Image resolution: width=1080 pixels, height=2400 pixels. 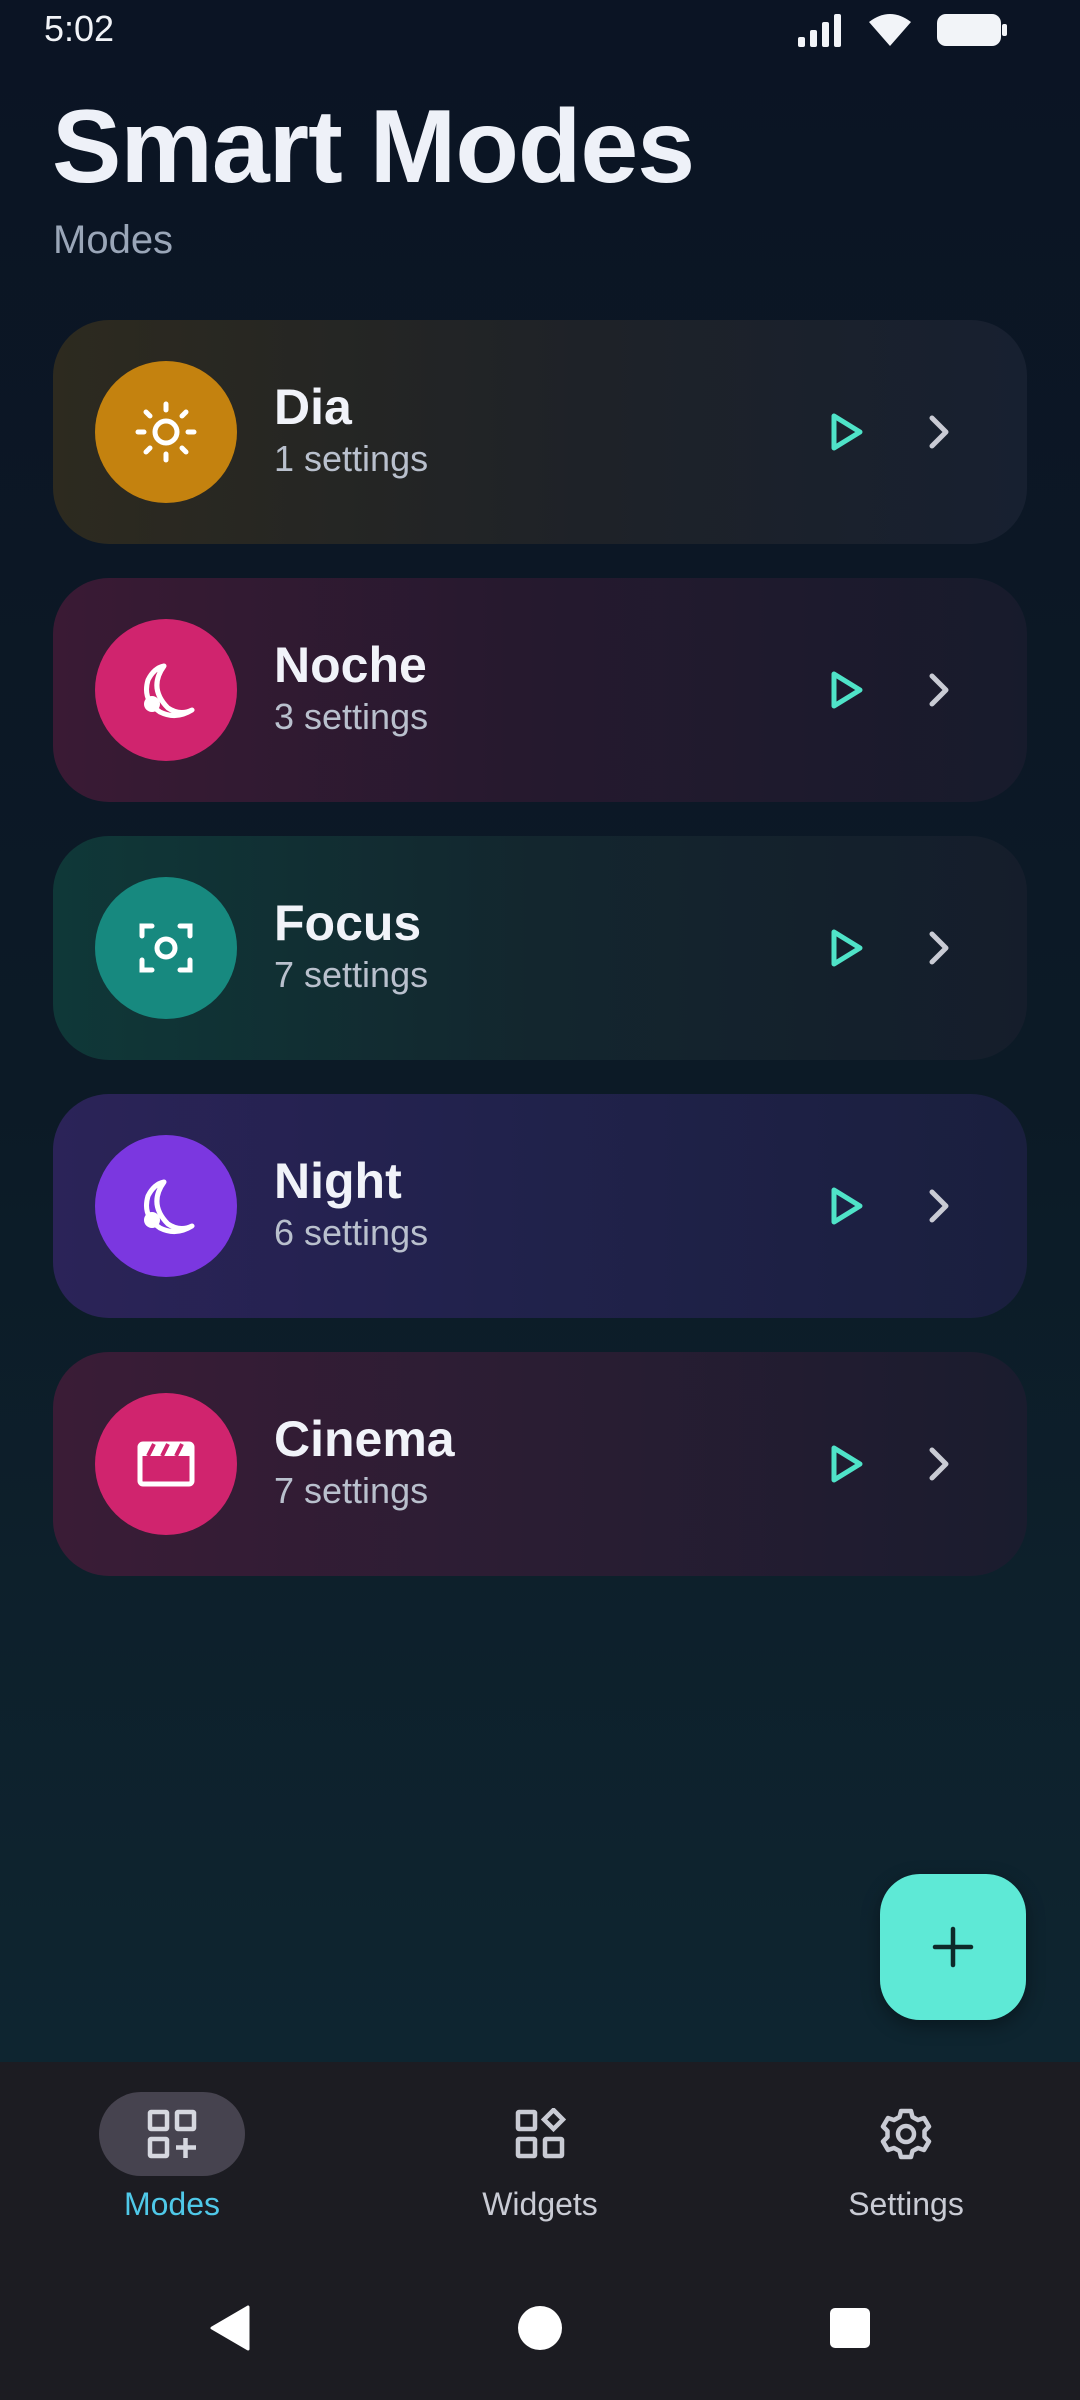 I want to click on mode-card-dia: Dia 1 settings, so click(x=540, y=432).